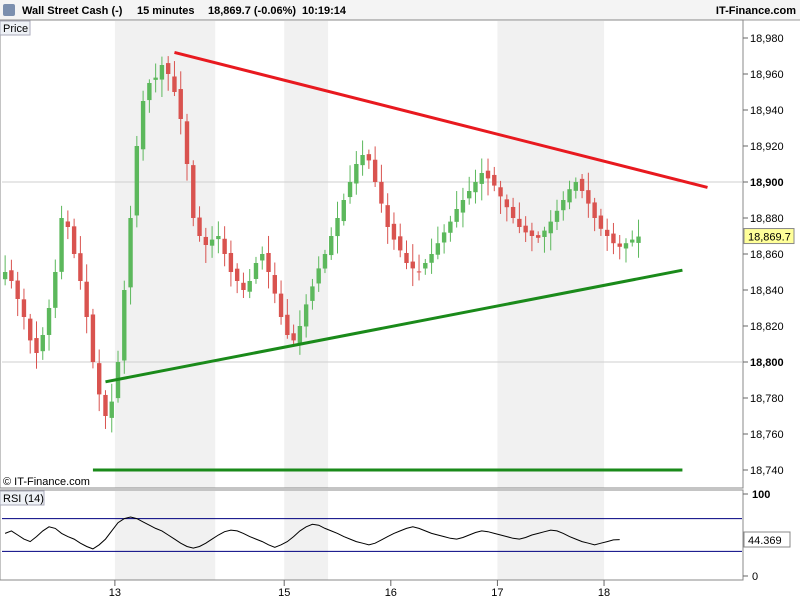  What do you see at coordinates (9, 10) in the screenshot?
I see `header-arrow-icon` at bounding box center [9, 10].